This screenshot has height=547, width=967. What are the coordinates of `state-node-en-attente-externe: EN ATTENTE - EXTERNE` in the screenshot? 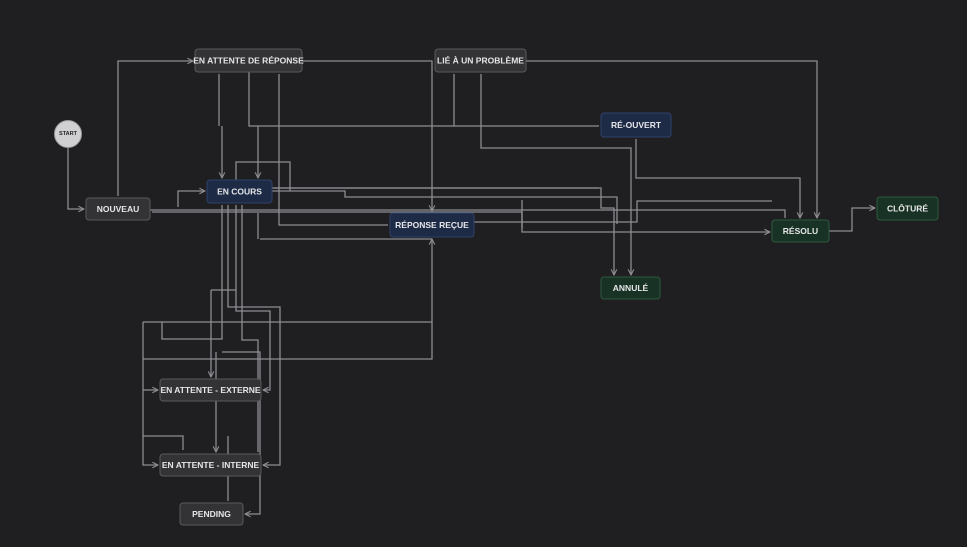 It's located at (210, 390).